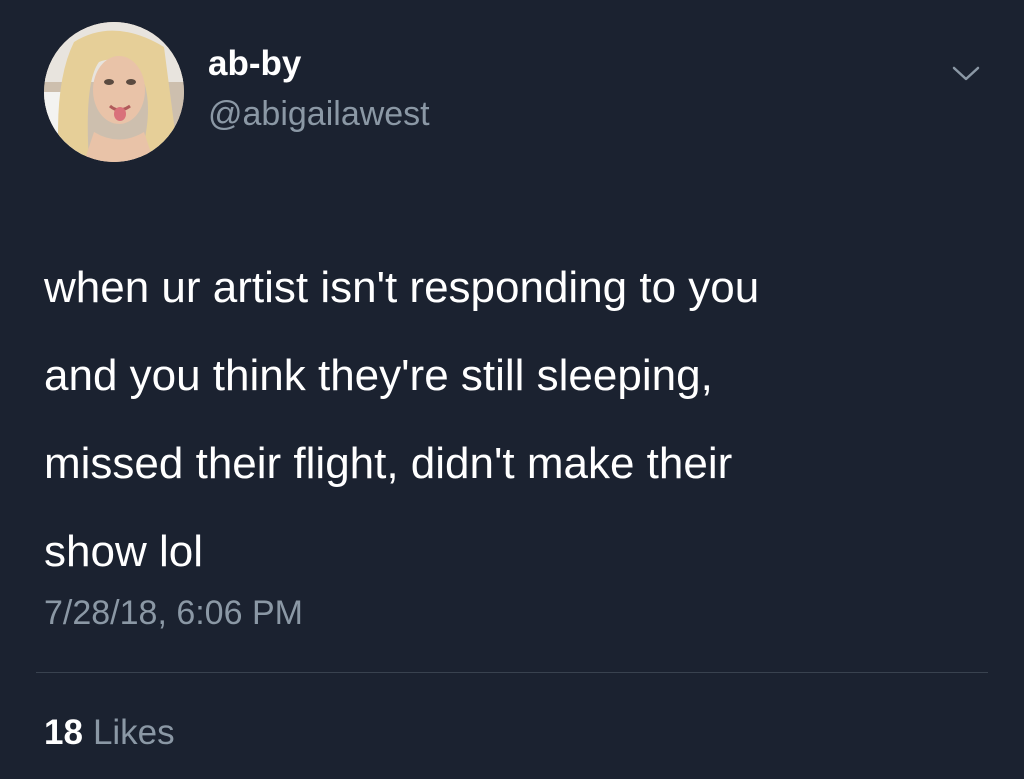  I want to click on more-options-button, so click(966, 73).